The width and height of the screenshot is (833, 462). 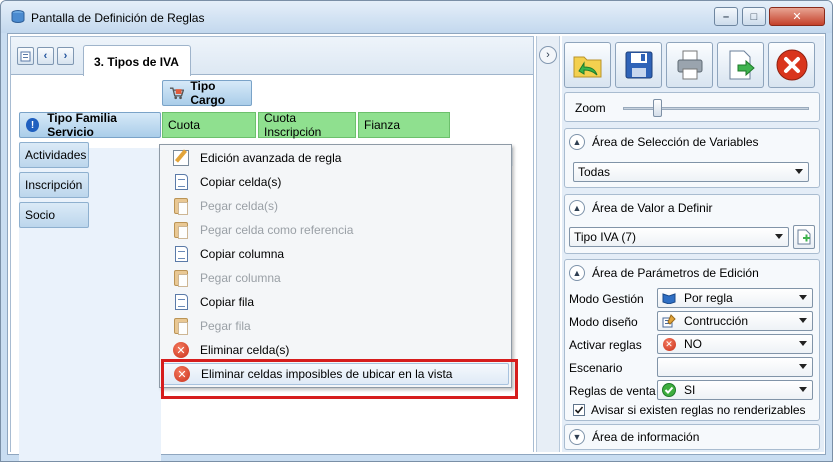 I want to click on print-button, so click(x=689, y=65).